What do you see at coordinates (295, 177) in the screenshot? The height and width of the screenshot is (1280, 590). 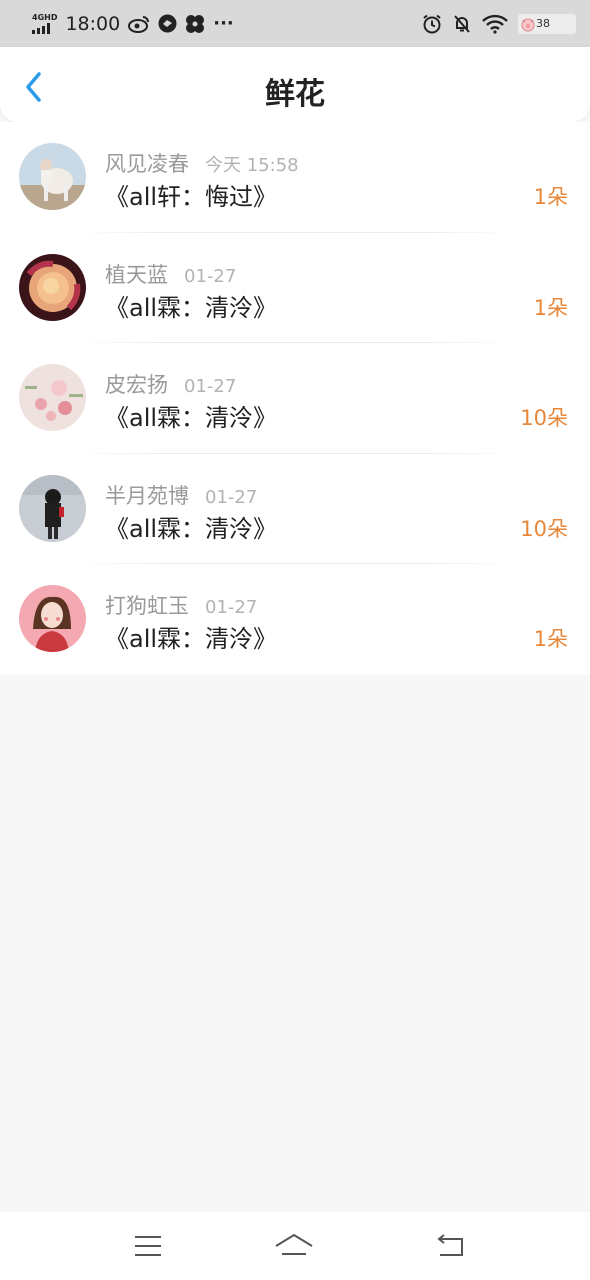 I see `list-item: 风见凌春 今天 15:58 《all轩：悔过》 1朵` at bounding box center [295, 177].